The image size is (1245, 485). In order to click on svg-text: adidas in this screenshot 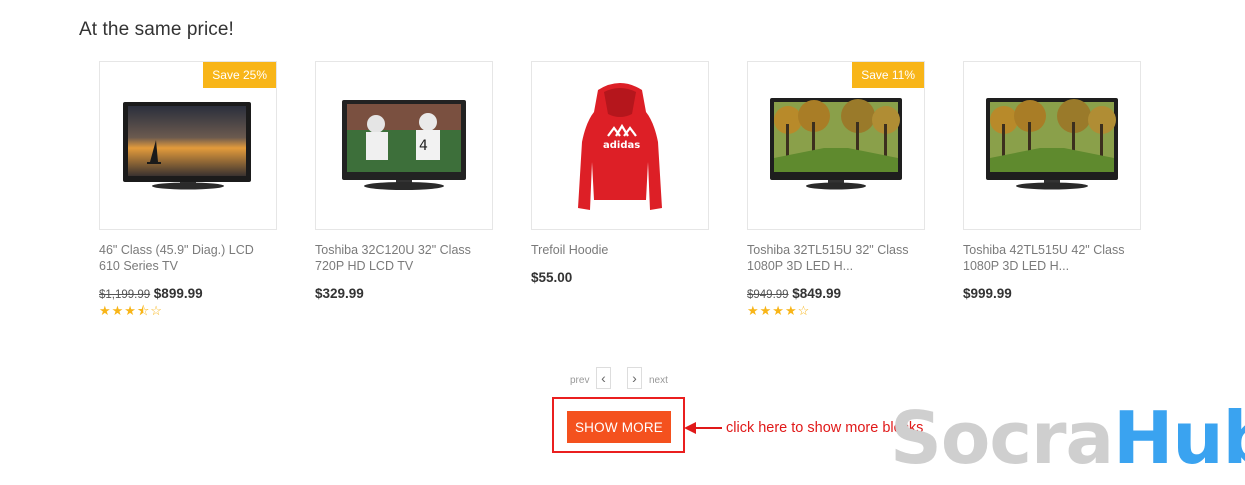, I will do `click(621, 145)`.